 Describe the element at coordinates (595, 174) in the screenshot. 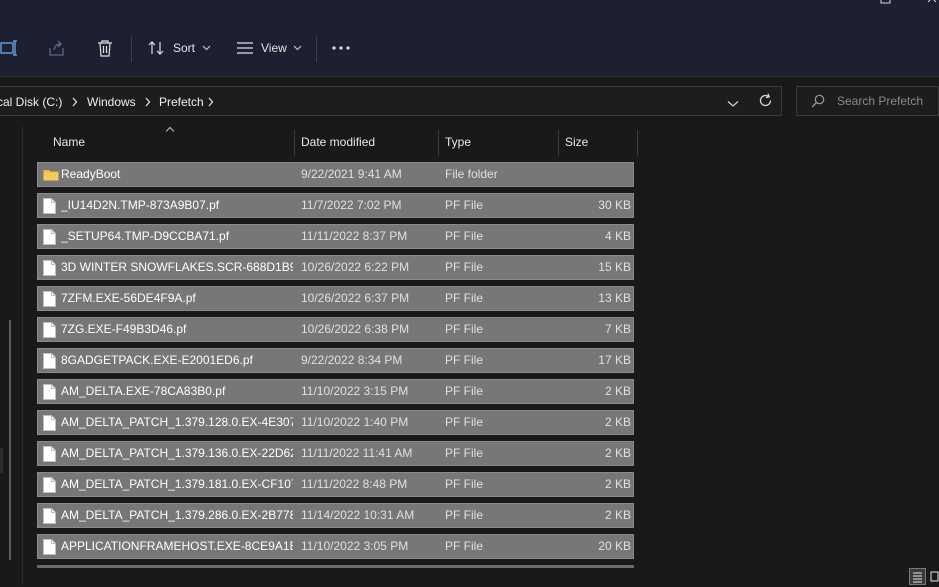

I see `file-size` at that location.